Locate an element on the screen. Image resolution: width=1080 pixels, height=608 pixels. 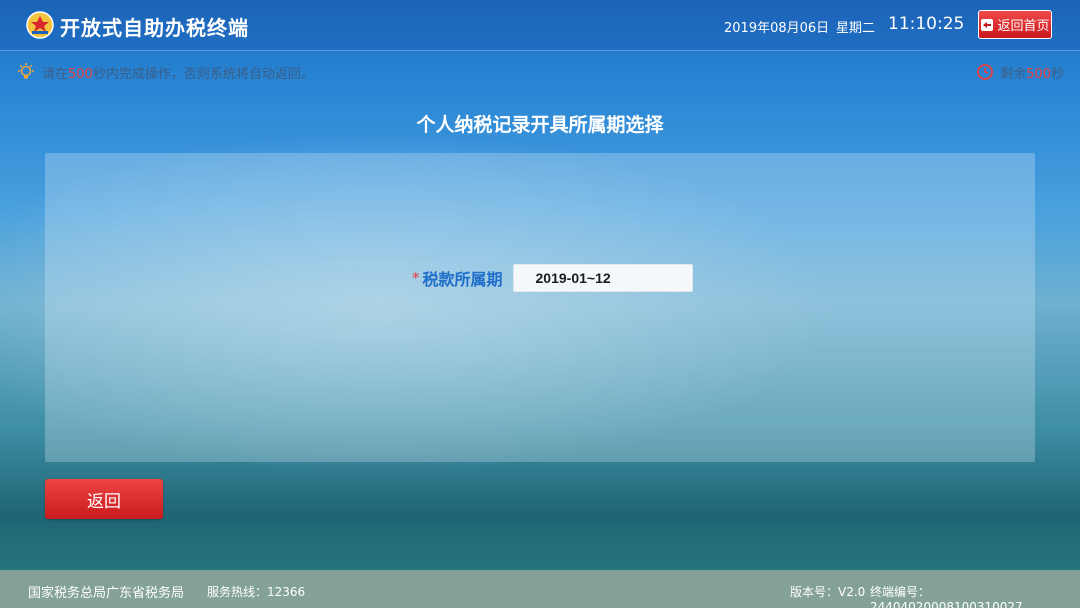
tax-period-label: 税款所属期 is located at coordinates (462, 279).